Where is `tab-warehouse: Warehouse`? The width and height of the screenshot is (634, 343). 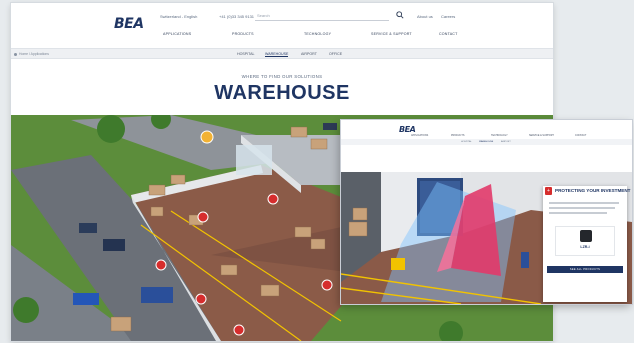
tab-warehouse: Warehouse is located at coordinates (277, 54).